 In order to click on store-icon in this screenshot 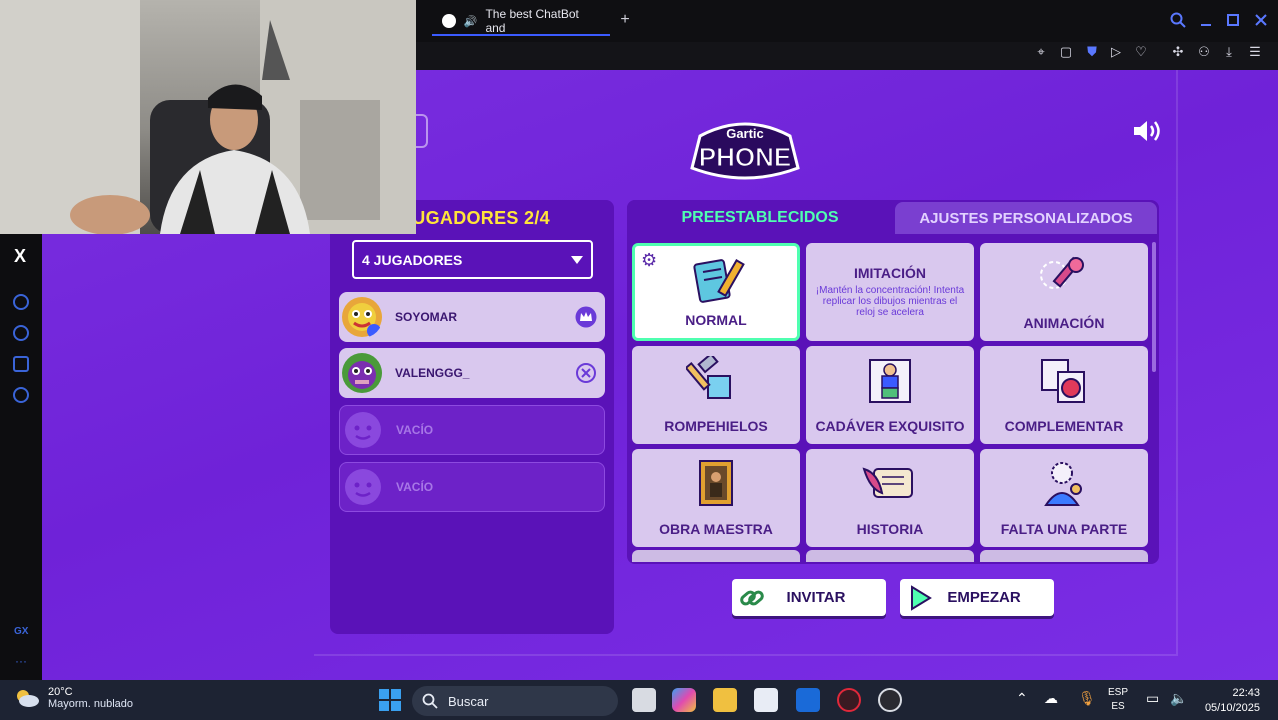, I will do `click(766, 700)`.